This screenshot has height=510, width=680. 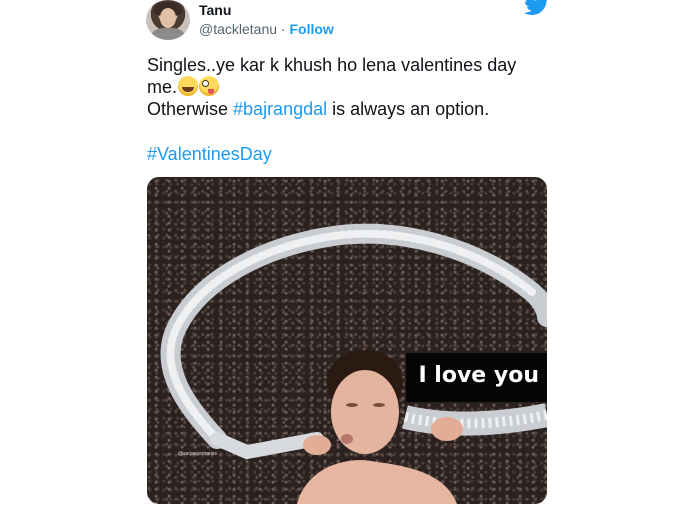 I want to click on twitter-bird-icon, so click(x=537, y=8).